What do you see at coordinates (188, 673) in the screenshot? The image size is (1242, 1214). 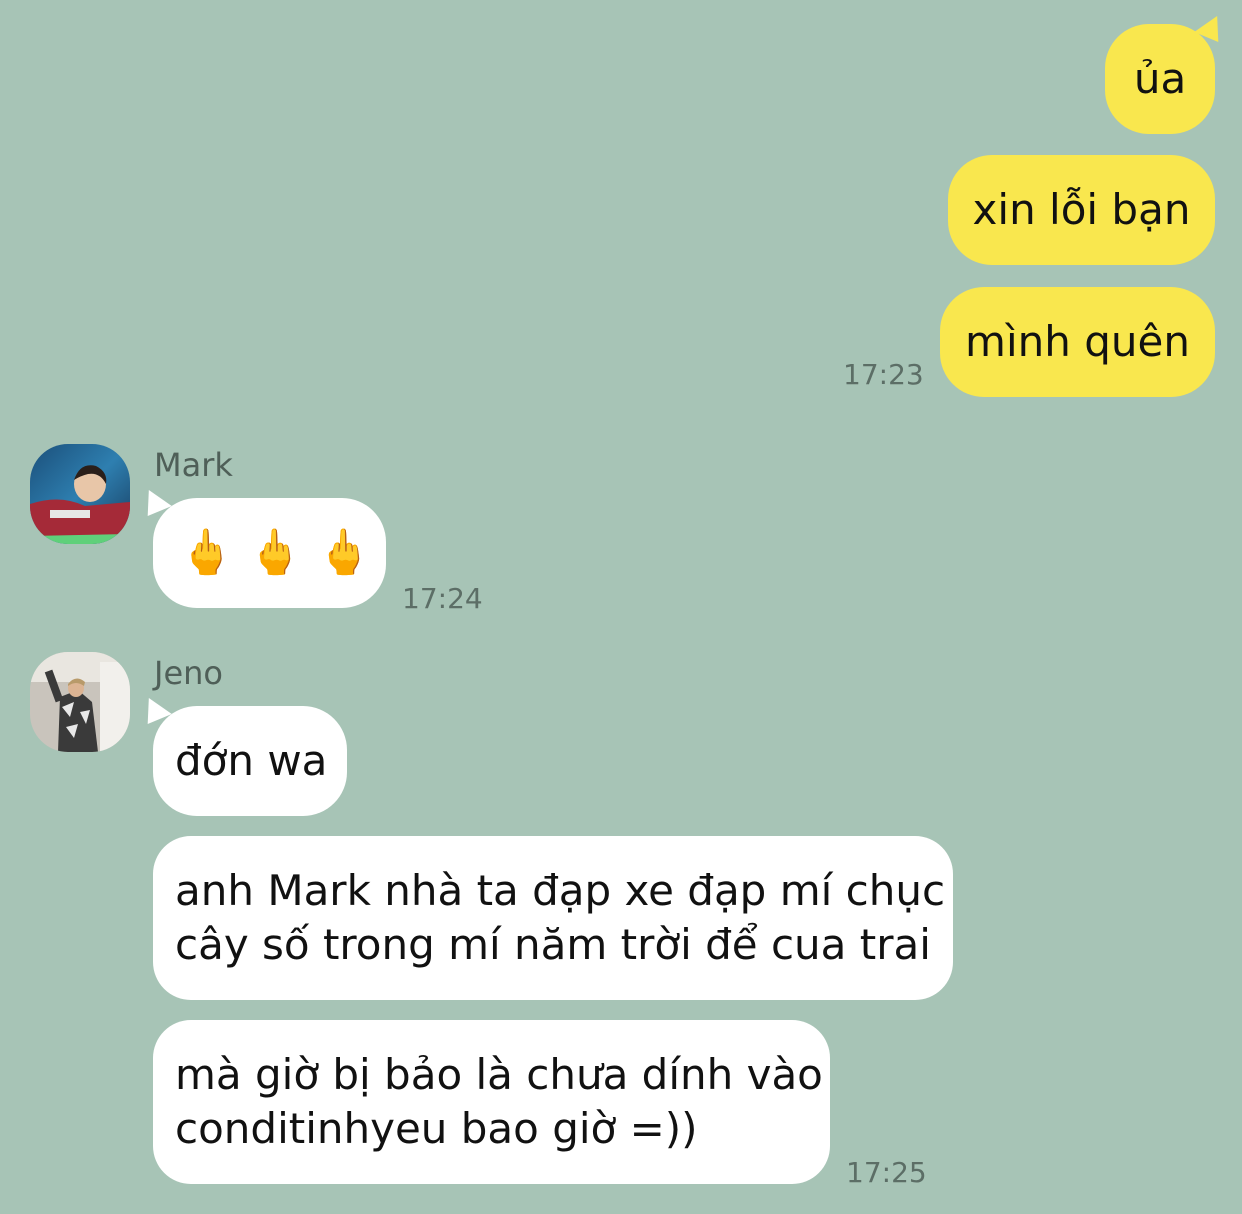 I see `sender-name-jeno: Jeno` at bounding box center [188, 673].